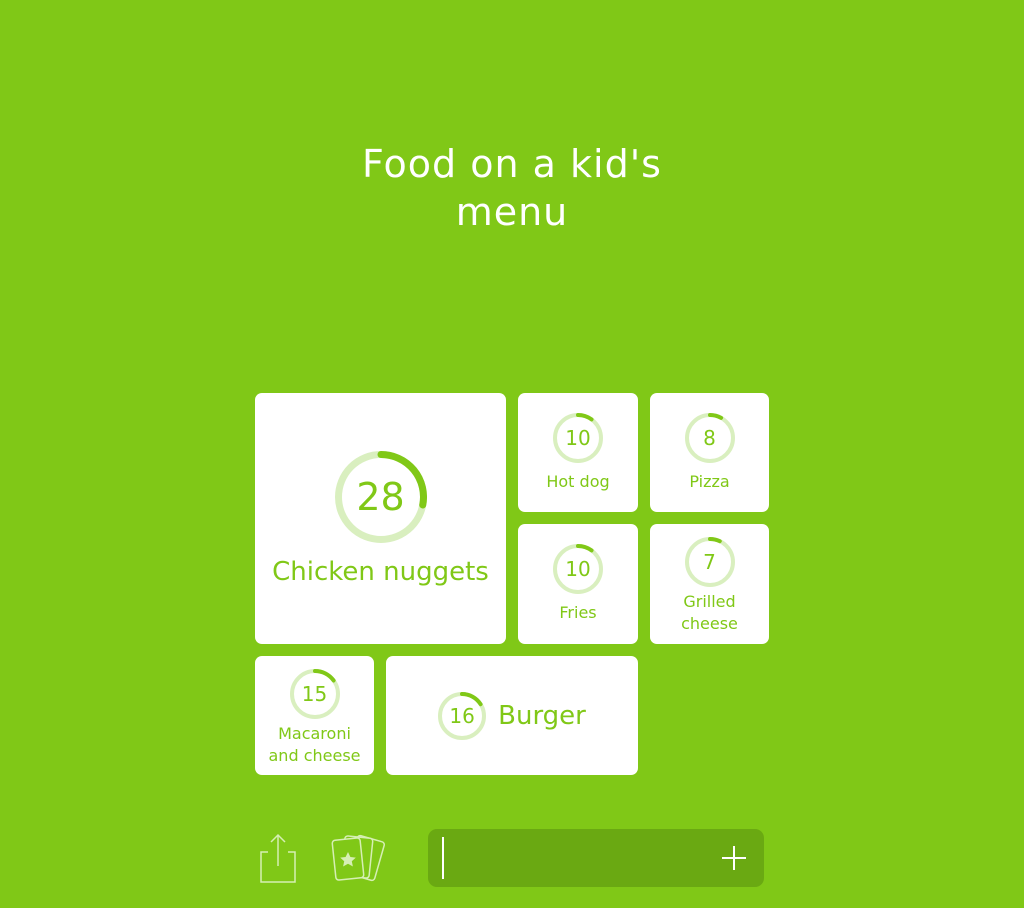 The image size is (1024, 908). What do you see at coordinates (734, 858) in the screenshot?
I see `plus-icon` at bounding box center [734, 858].